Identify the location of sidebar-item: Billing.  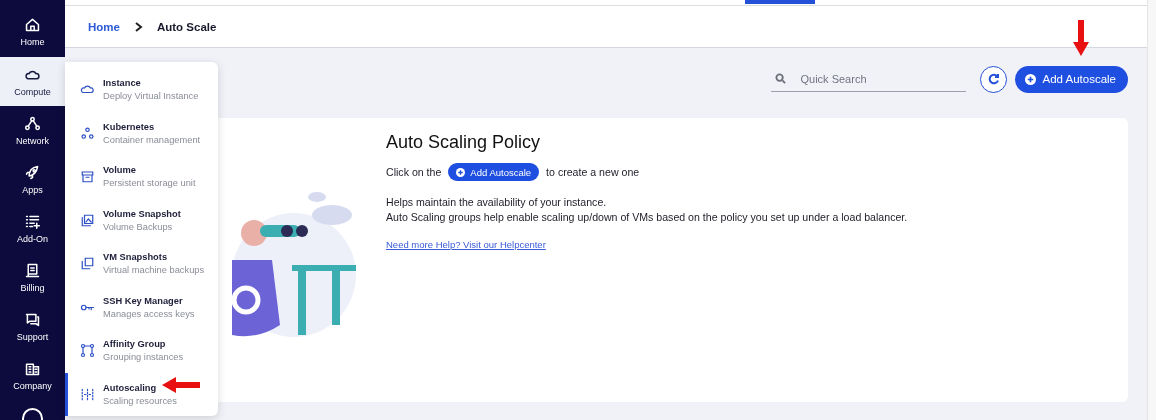
(32, 277).